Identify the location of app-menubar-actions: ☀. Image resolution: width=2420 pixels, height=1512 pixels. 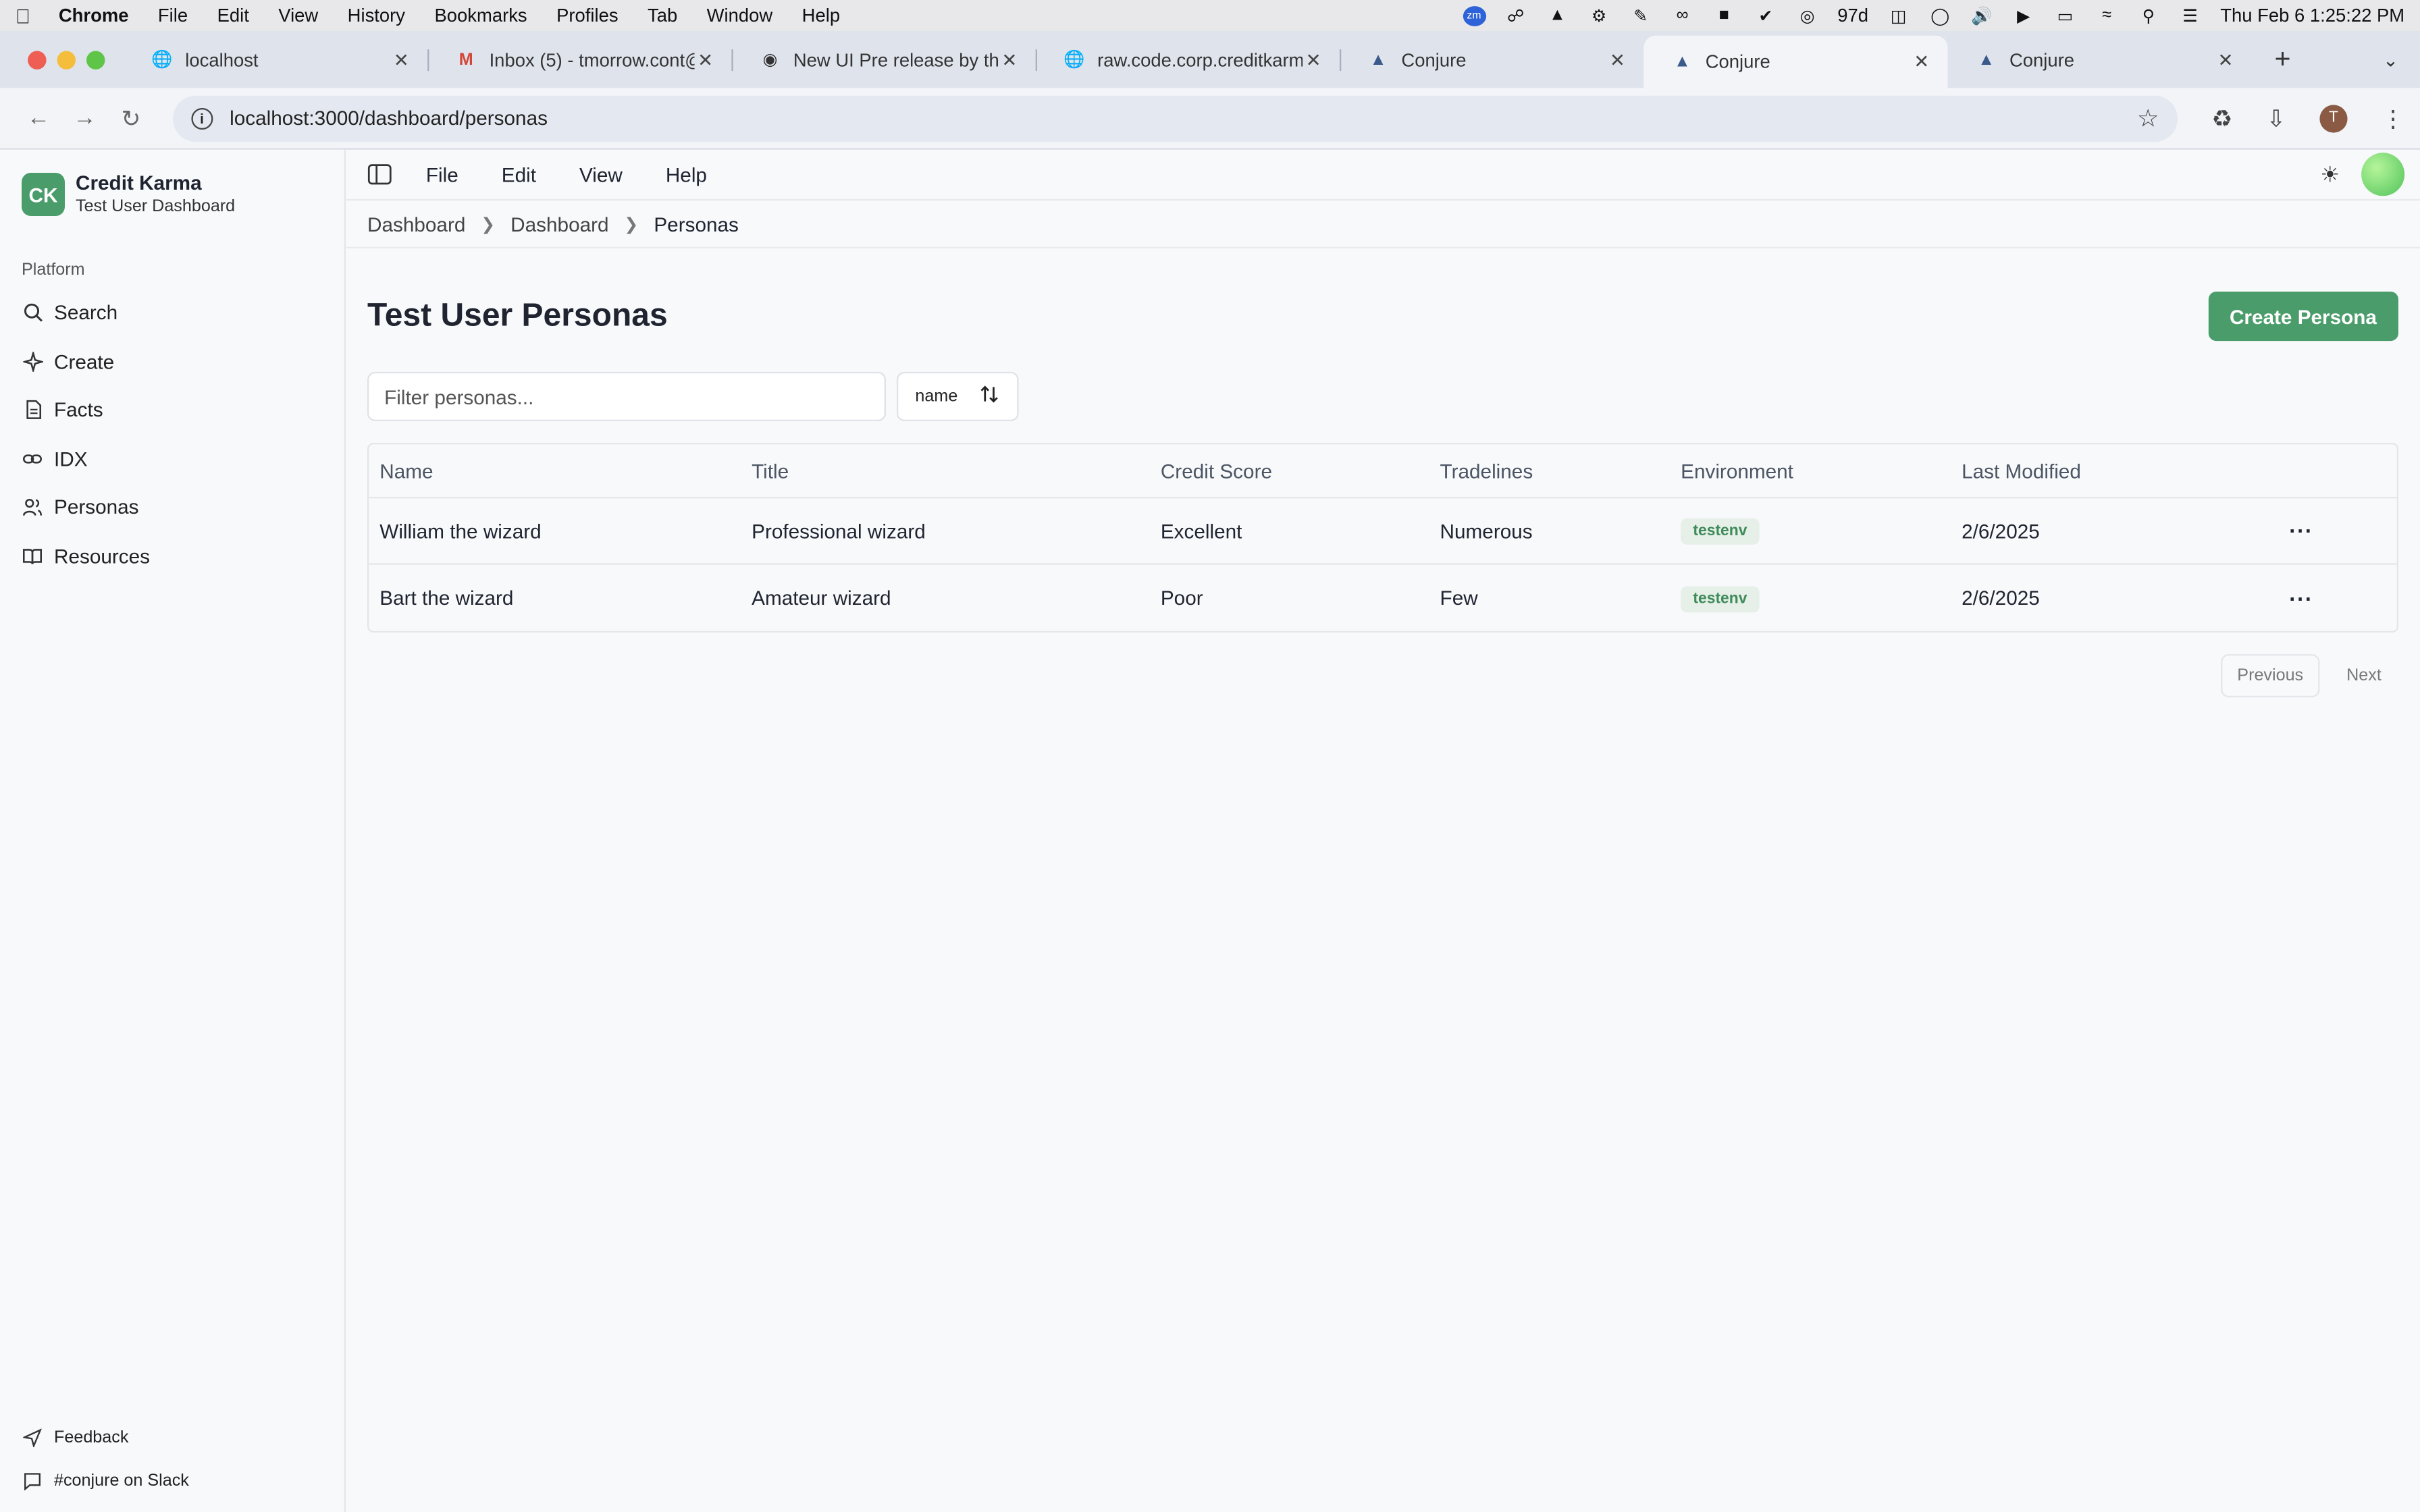
(2370, 174).